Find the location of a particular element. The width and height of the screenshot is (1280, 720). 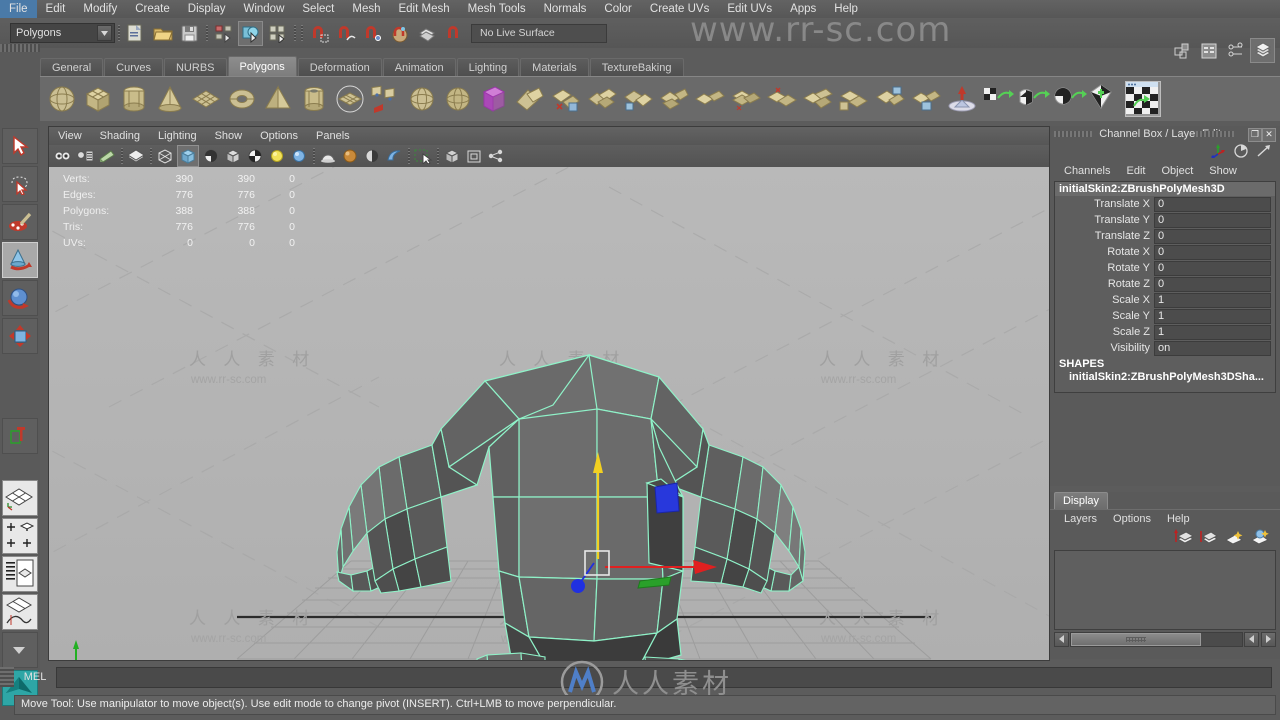

scroll-left-icon is located at coordinates (1061, 639).